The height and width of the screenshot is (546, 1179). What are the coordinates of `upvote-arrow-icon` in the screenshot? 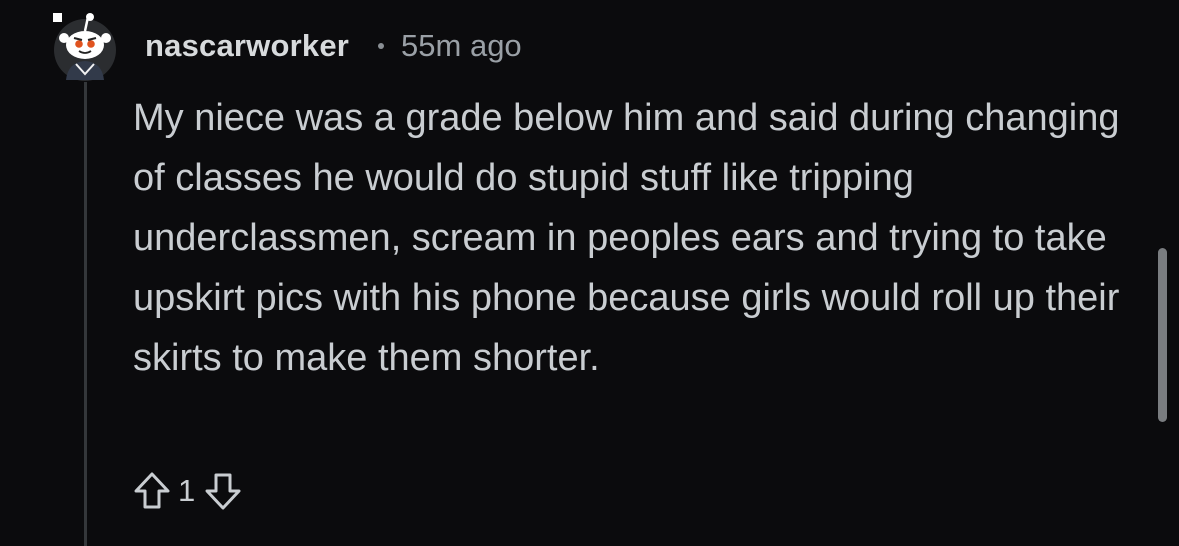 It's located at (152, 490).